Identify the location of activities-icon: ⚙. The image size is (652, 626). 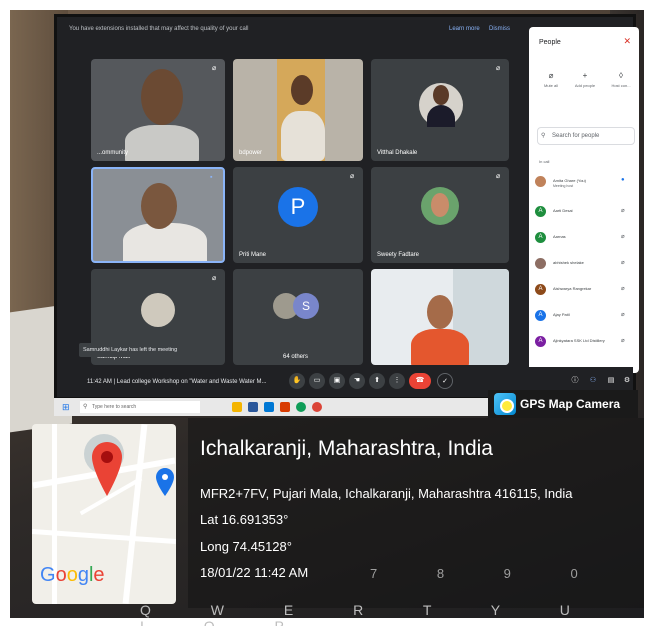
(627, 381).